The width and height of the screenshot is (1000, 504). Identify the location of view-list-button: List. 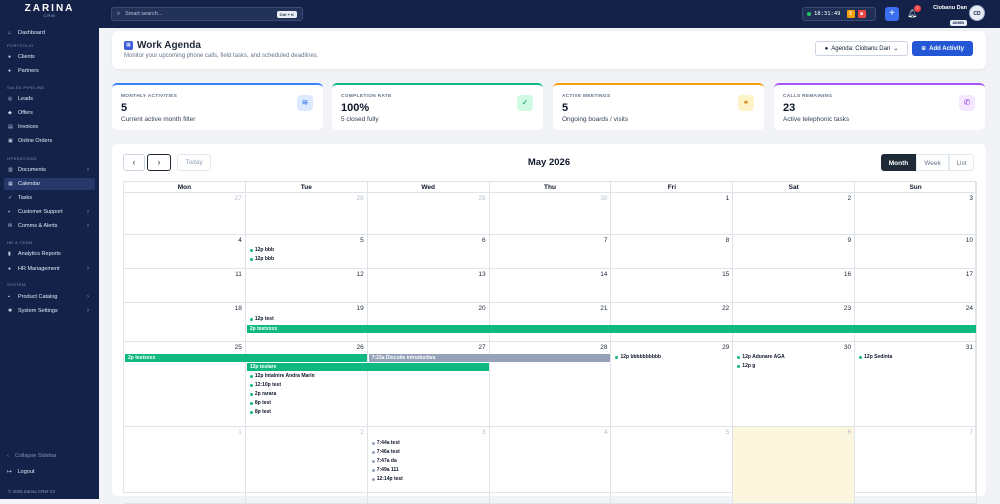
(961, 162).